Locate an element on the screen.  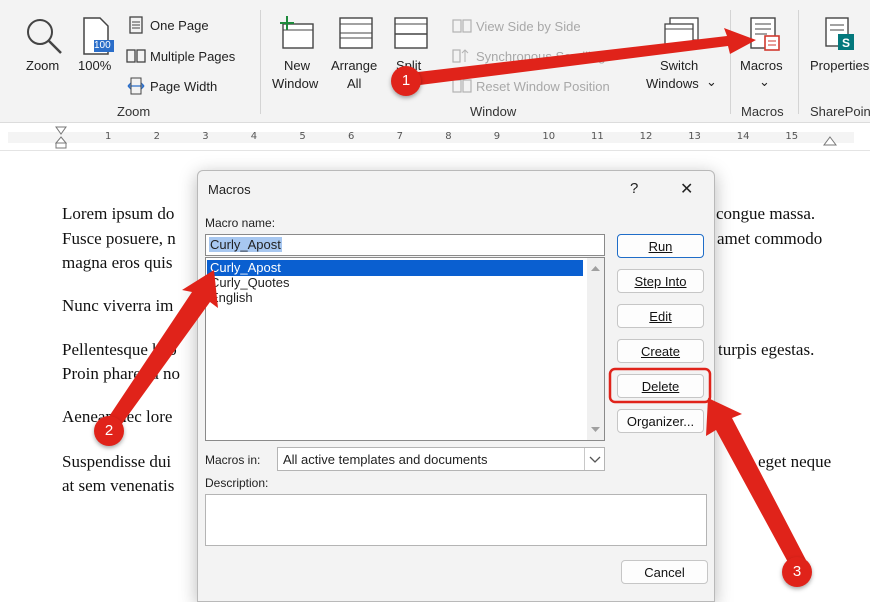
ruler-tick-label: 9 is located at coordinates (497, 136).